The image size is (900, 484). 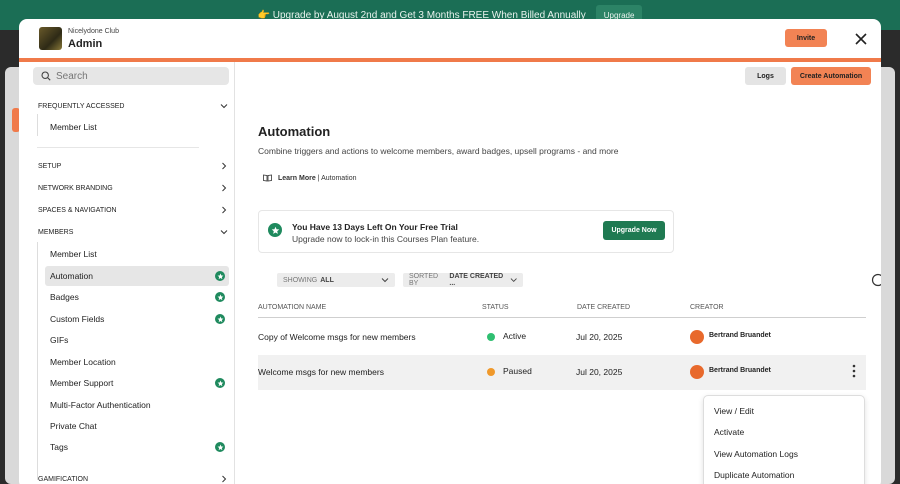 I want to click on sidebar-search, so click(x=131, y=76).